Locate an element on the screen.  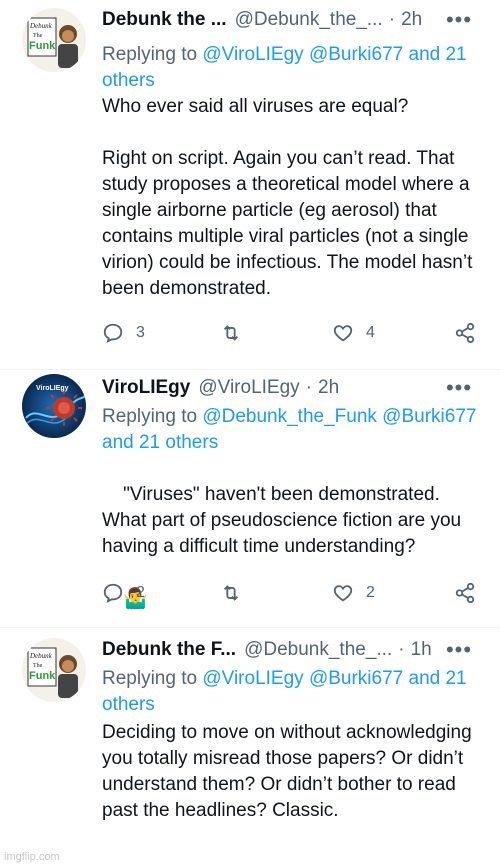
like-button: 4 is located at coordinates (353, 333).